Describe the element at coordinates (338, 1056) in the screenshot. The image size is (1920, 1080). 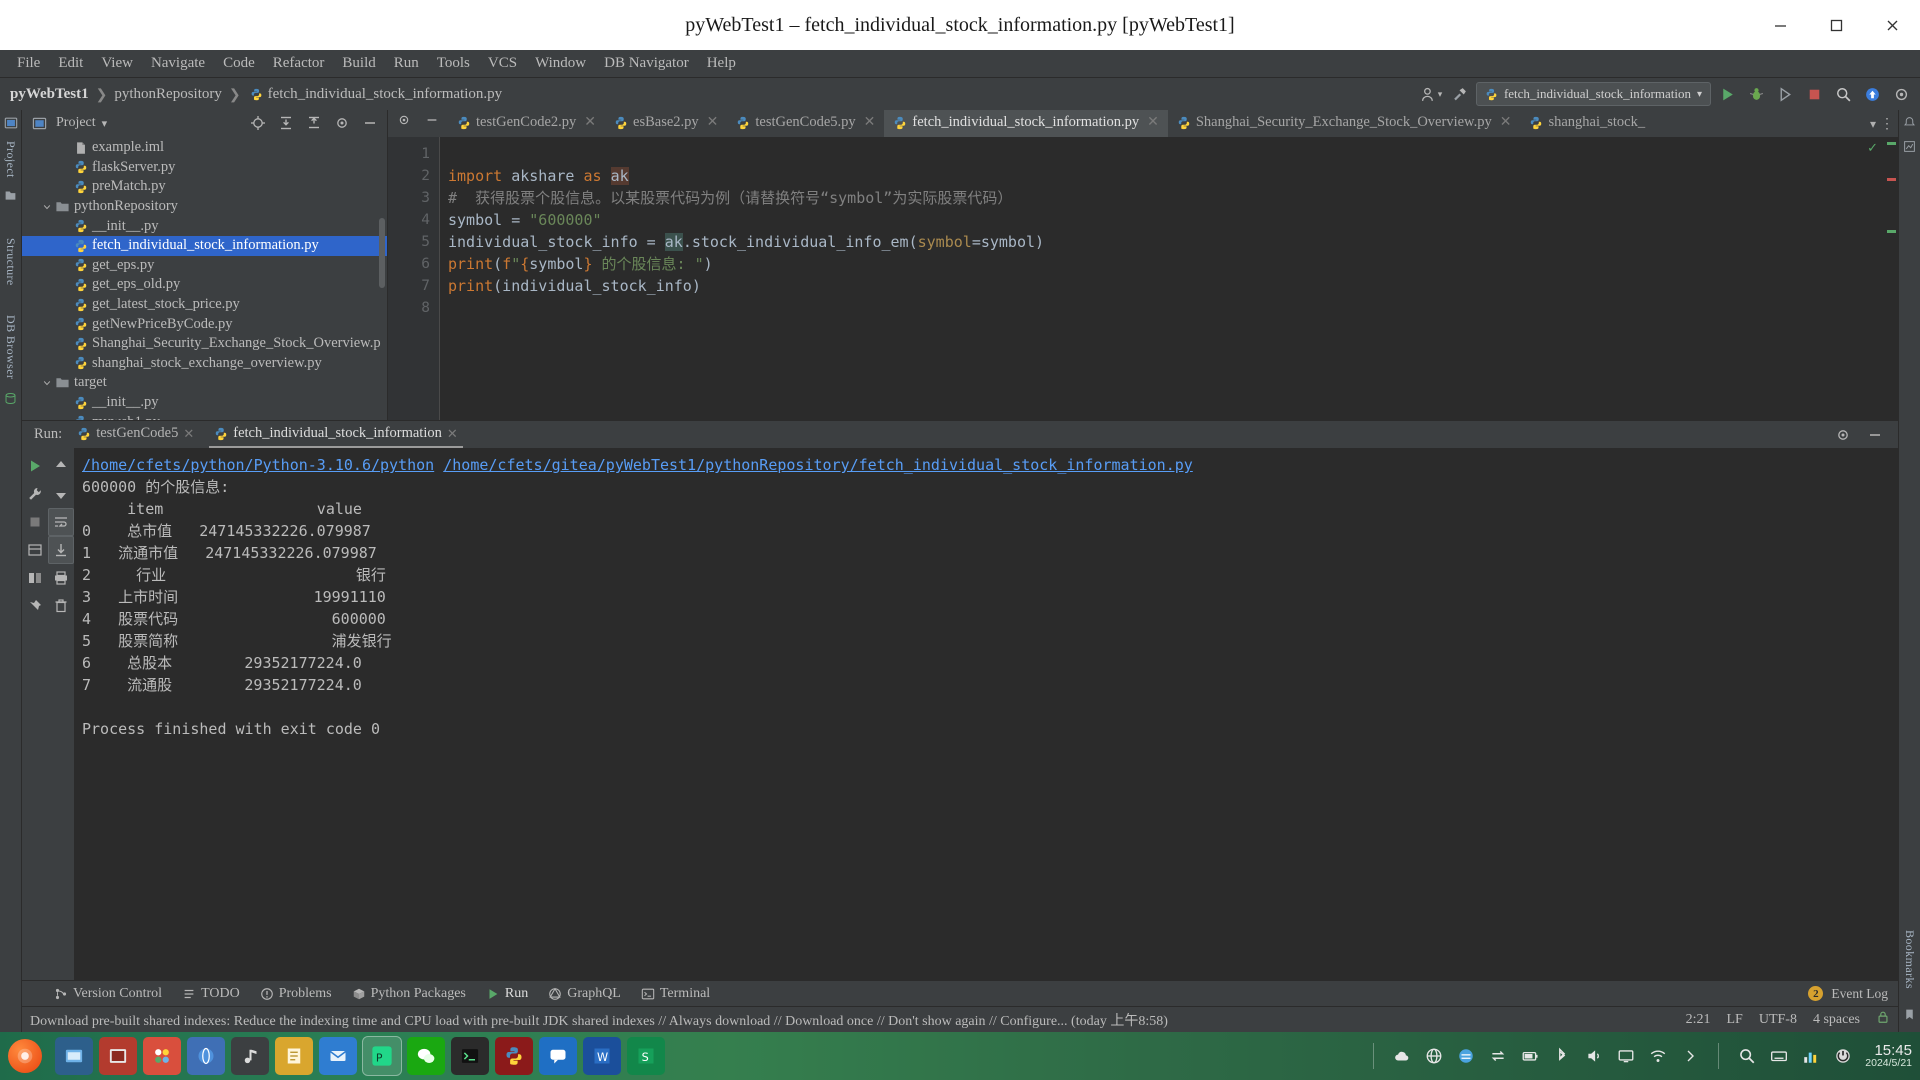
I see `taskbar-mail-icon` at that location.